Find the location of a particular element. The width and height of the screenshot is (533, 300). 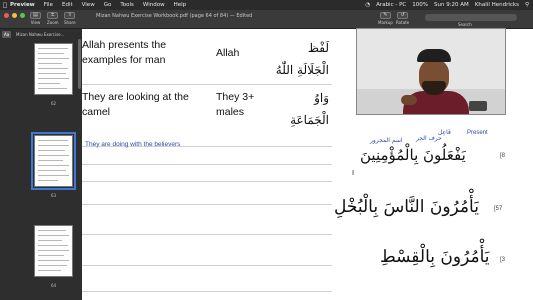

sidebar-icon: ▤ is located at coordinates (35, 15).